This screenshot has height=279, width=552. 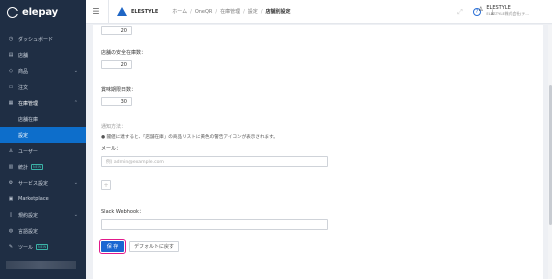 I want to click on clock-icon: ◷, so click(x=11, y=39).